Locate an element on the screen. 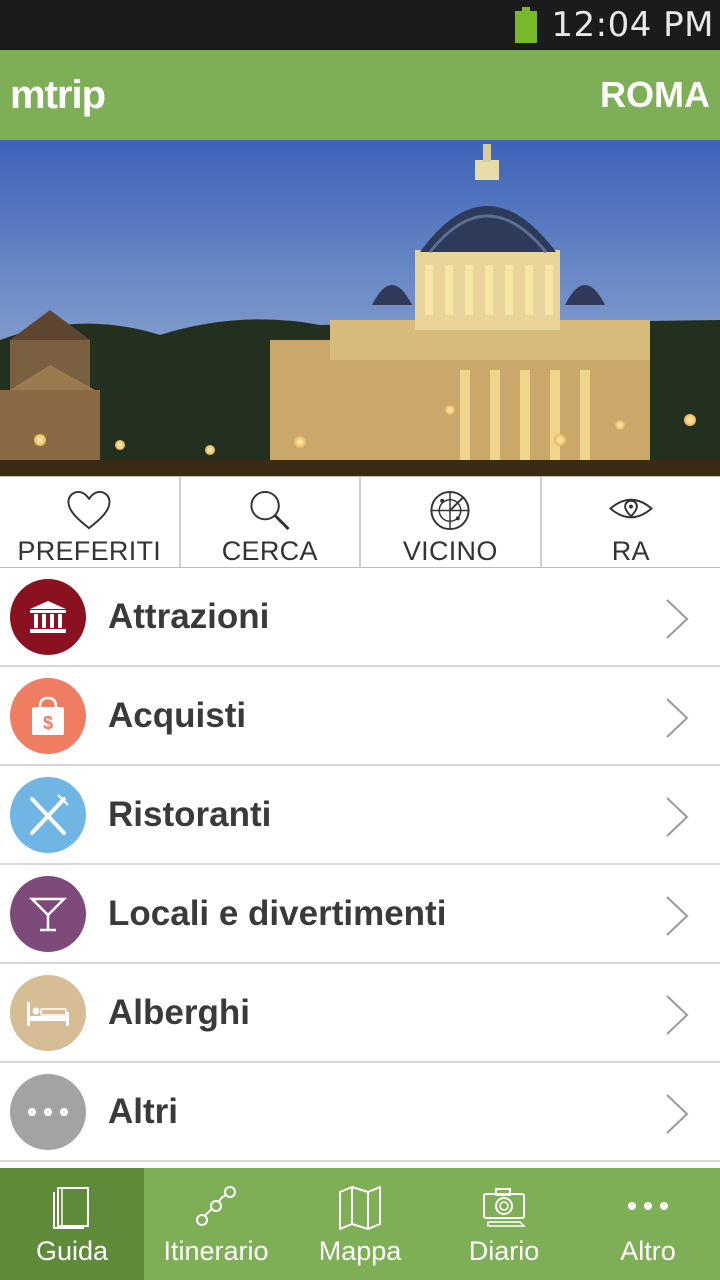 The height and width of the screenshot is (1280, 720). app-logo: mtrip is located at coordinates (58, 94).